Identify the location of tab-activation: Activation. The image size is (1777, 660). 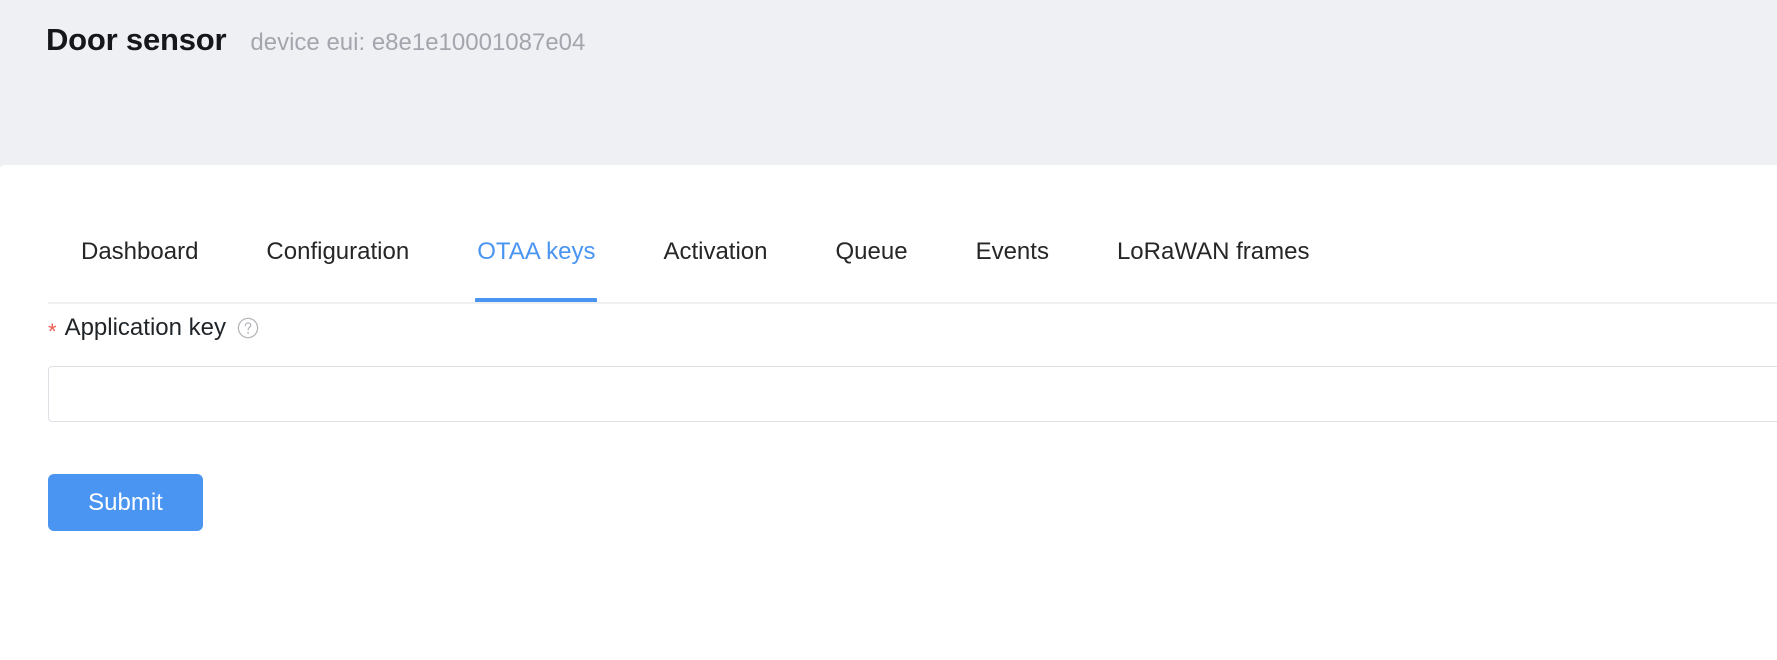
(715, 252).